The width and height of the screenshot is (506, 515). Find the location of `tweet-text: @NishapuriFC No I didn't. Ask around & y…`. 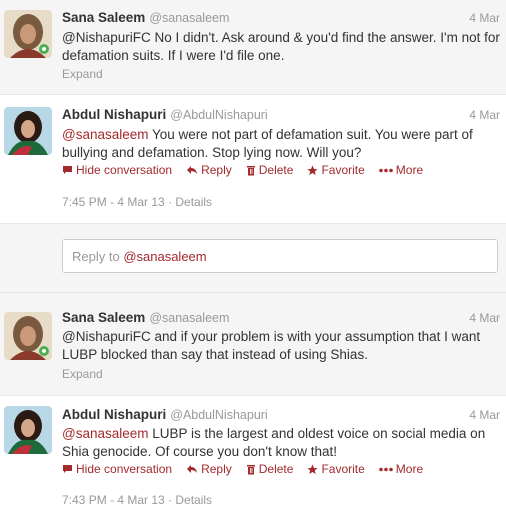

tweet-text: @NishapuriFC No I didn't. Ask around & y… is located at coordinates (281, 46).